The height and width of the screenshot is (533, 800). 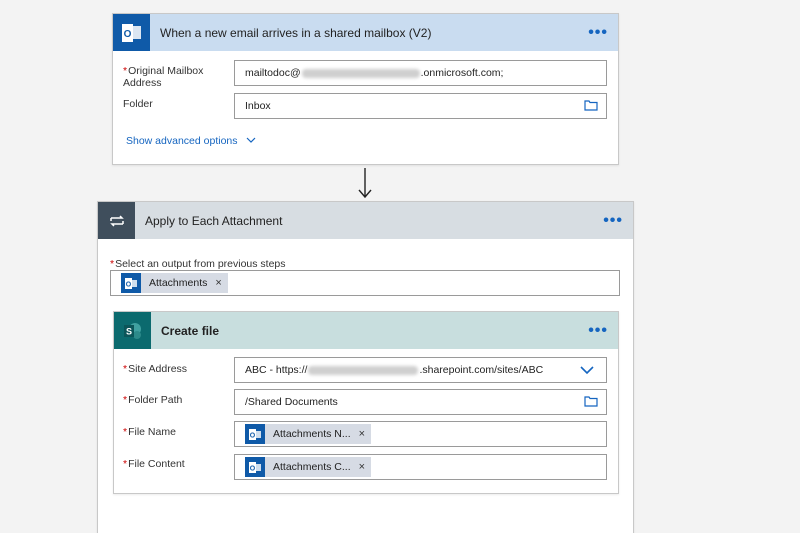 What do you see at coordinates (365, 183) in the screenshot?
I see `connector-arrow` at bounding box center [365, 183].